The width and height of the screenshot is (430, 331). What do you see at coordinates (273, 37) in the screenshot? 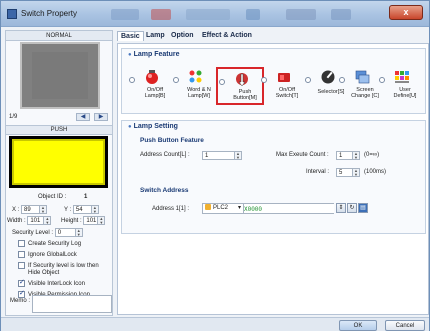
I see `tab-bar: Basic Lamp Option Effect & Action` at bounding box center [273, 37].